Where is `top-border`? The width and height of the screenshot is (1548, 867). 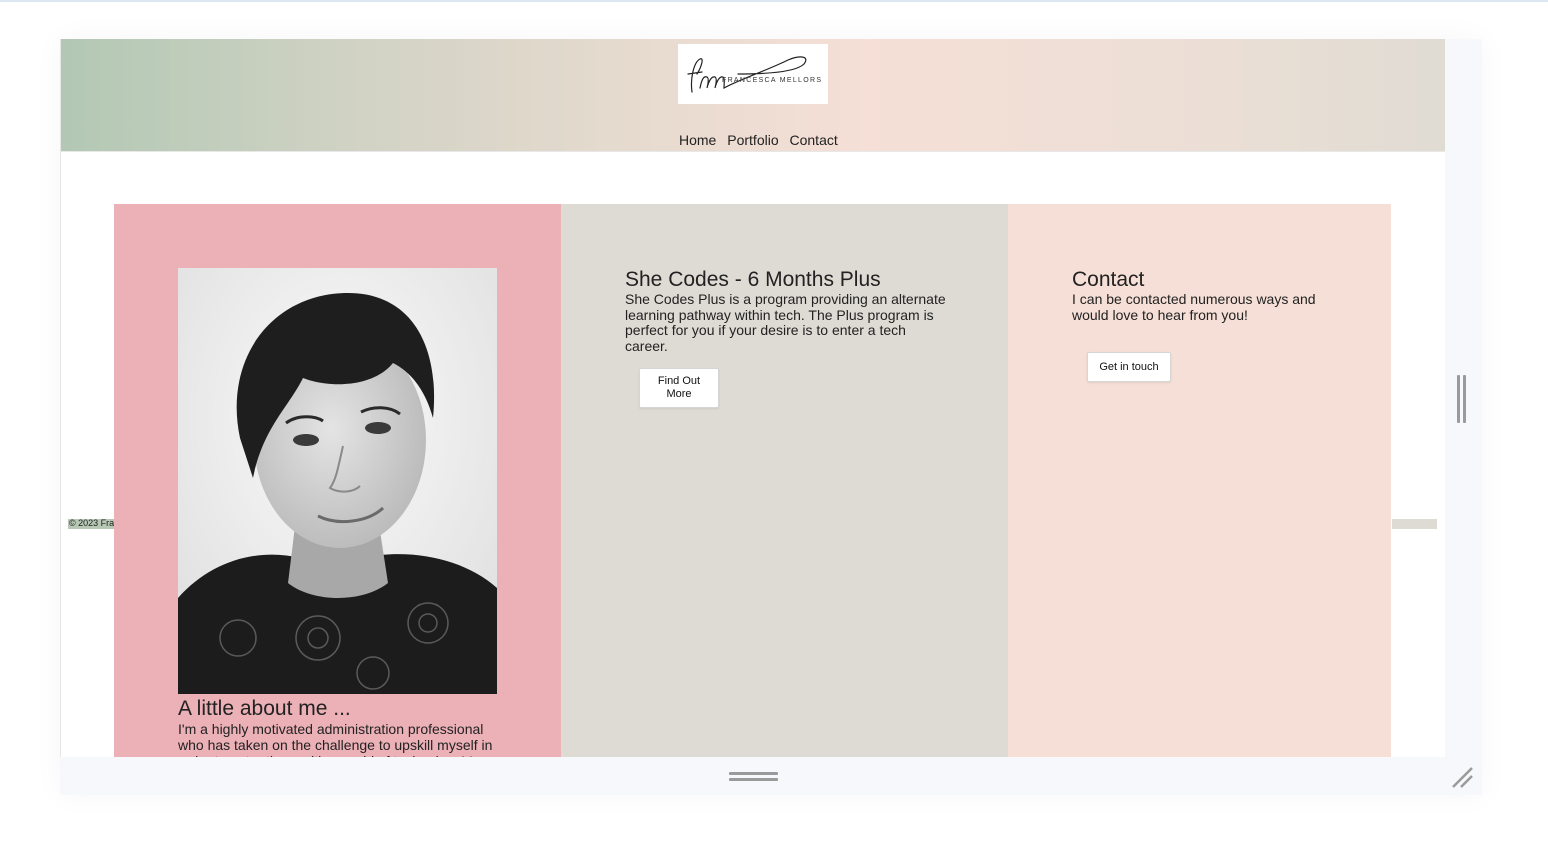 top-border is located at coordinates (774, 1).